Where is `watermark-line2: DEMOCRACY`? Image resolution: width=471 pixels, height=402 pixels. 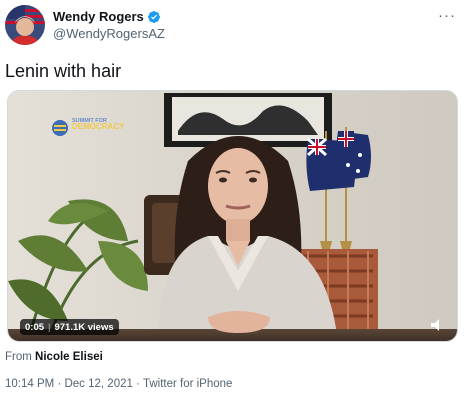 watermark-line2: DEMOCRACY is located at coordinates (98, 126).